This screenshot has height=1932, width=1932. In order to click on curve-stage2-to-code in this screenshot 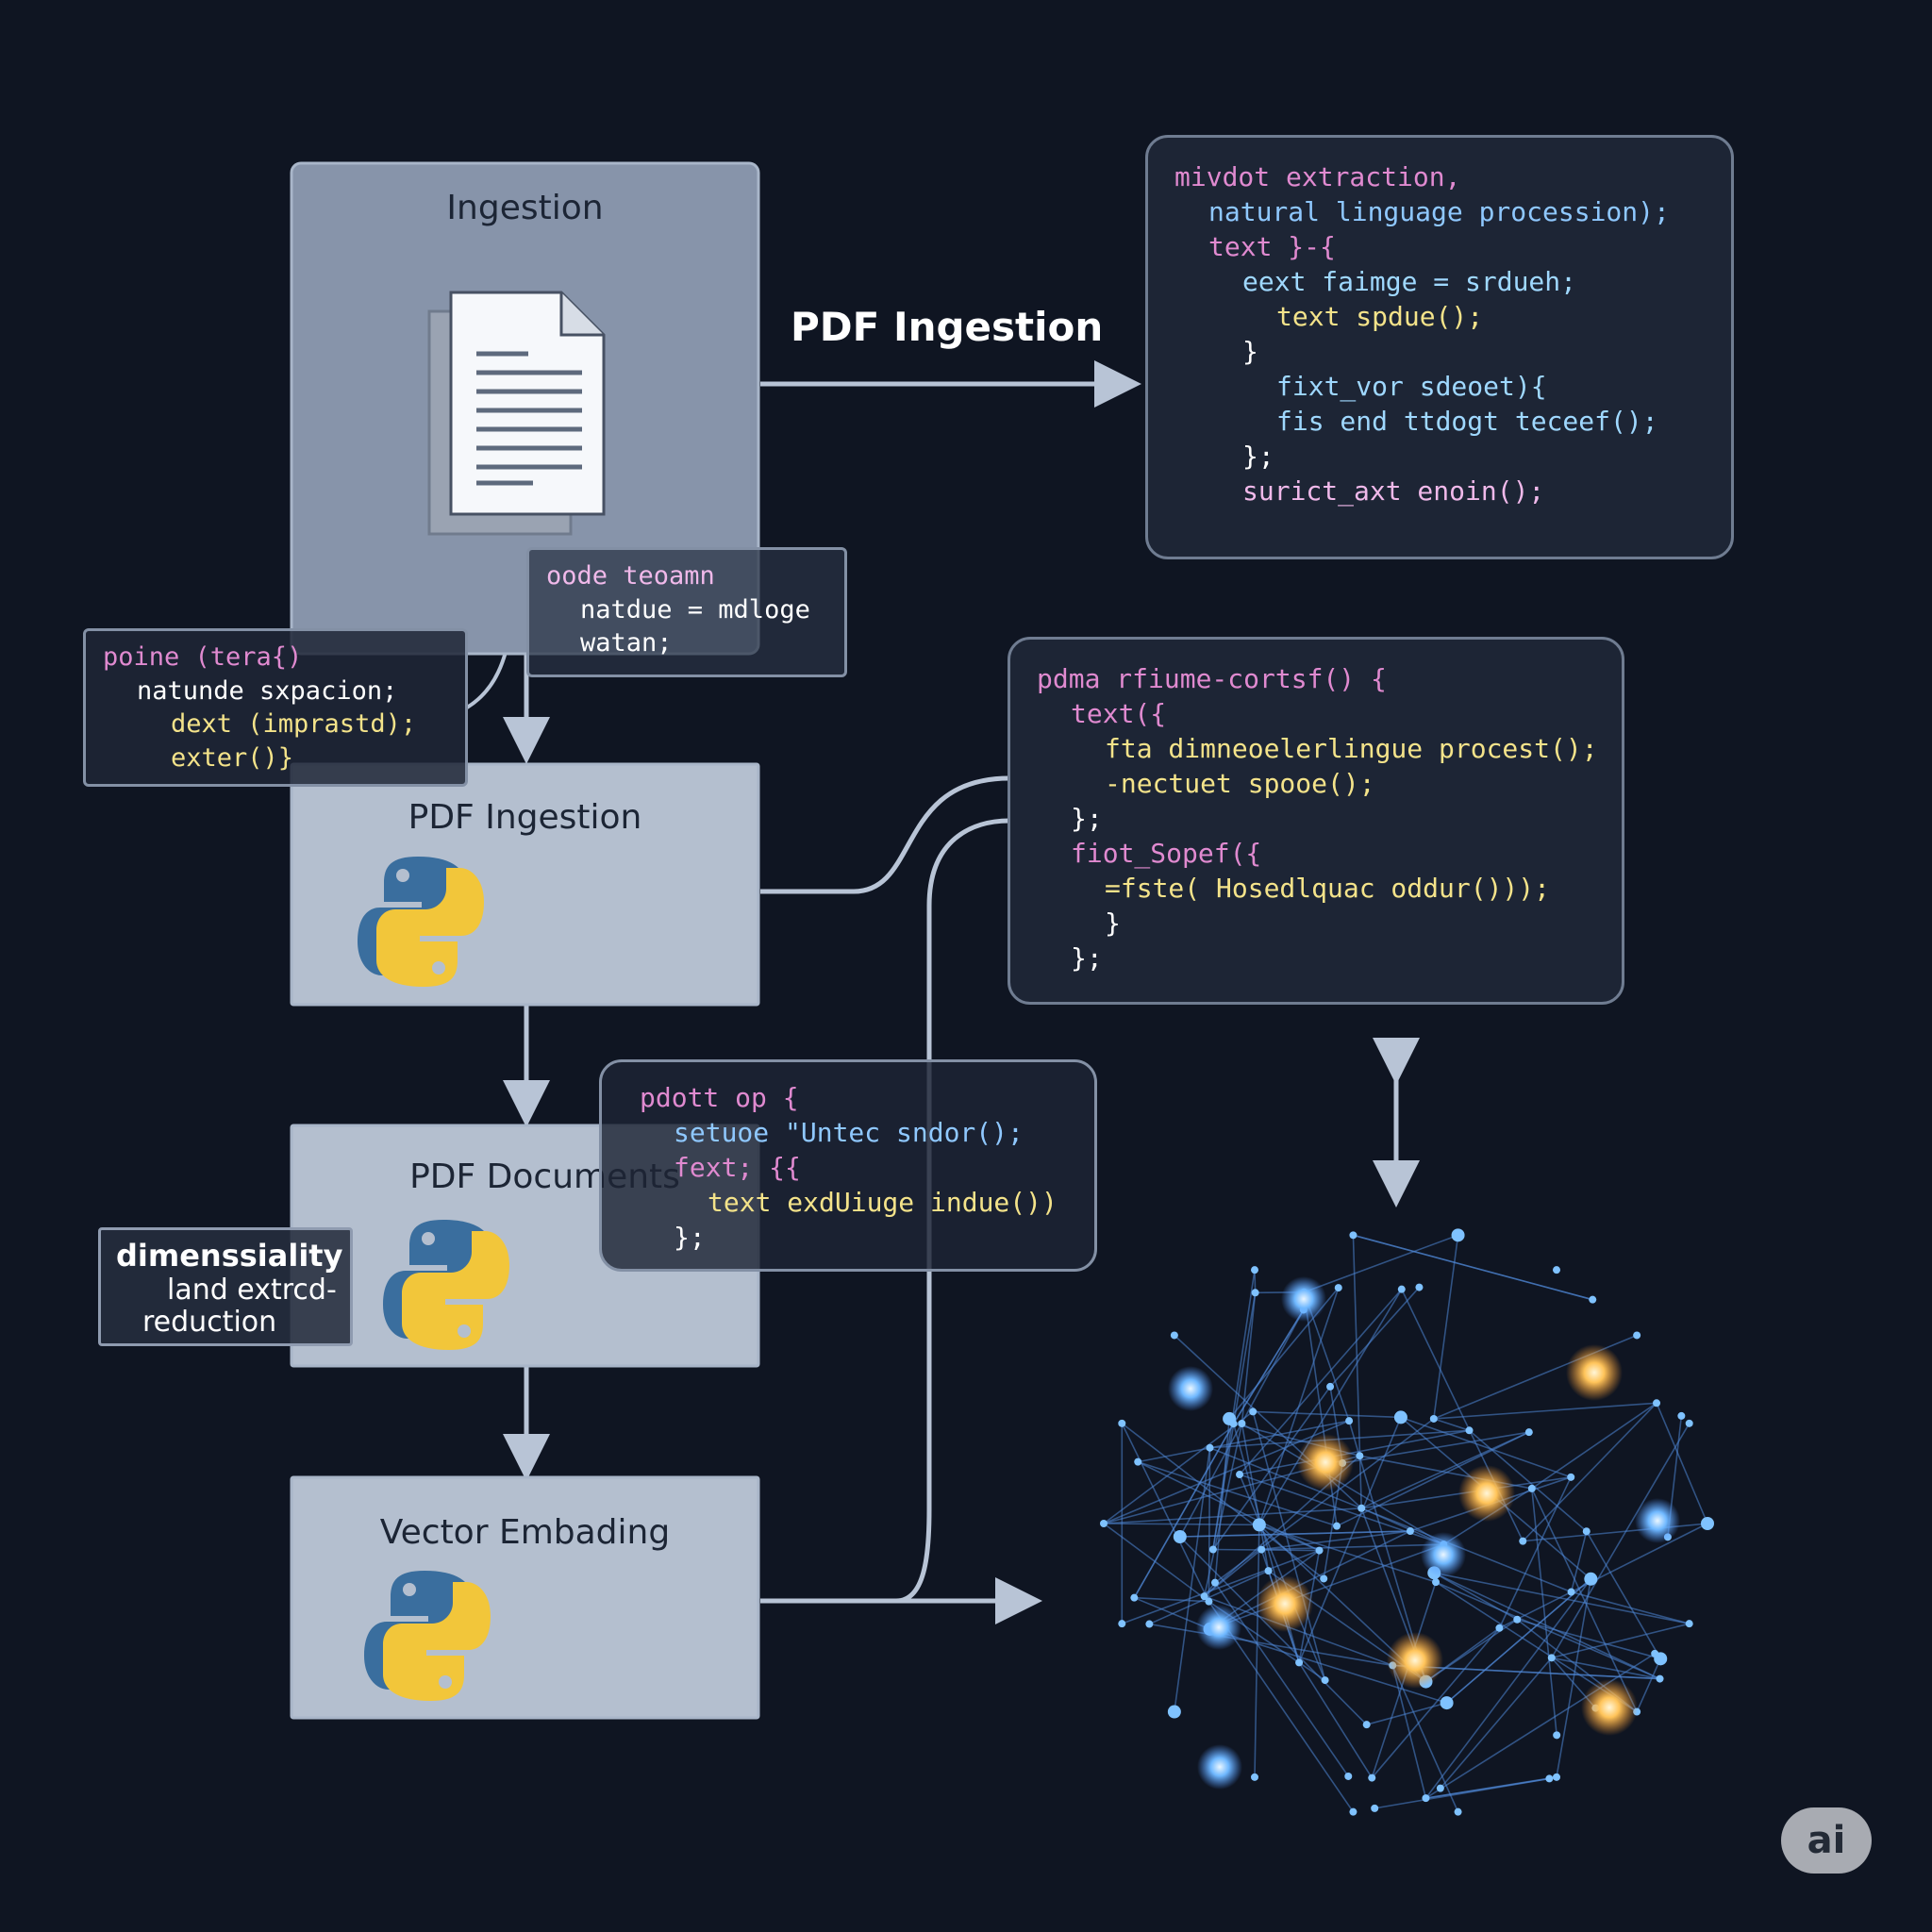, I will do `click(885, 834)`.